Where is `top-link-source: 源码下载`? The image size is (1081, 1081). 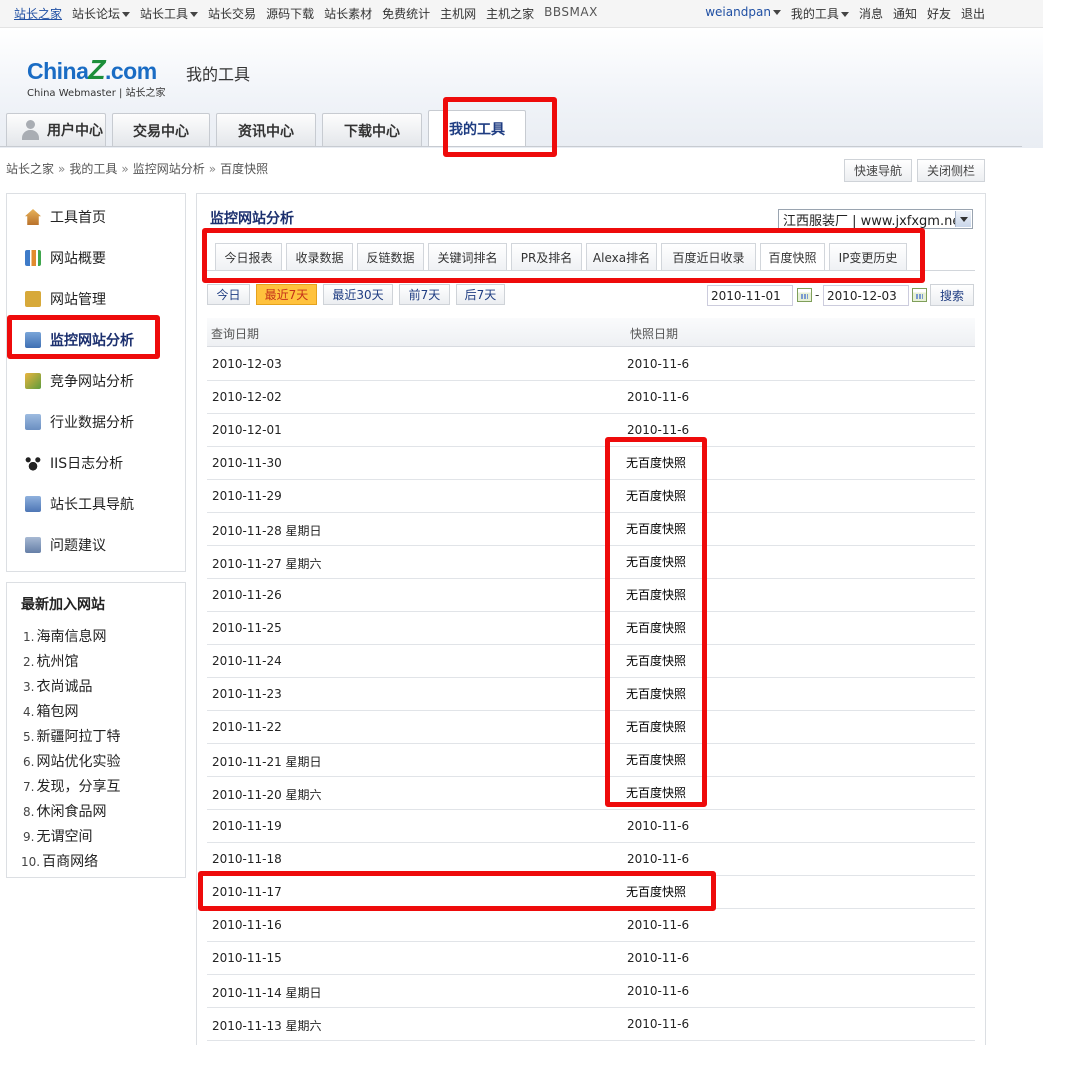 top-link-source: 源码下载 is located at coordinates (290, 13).